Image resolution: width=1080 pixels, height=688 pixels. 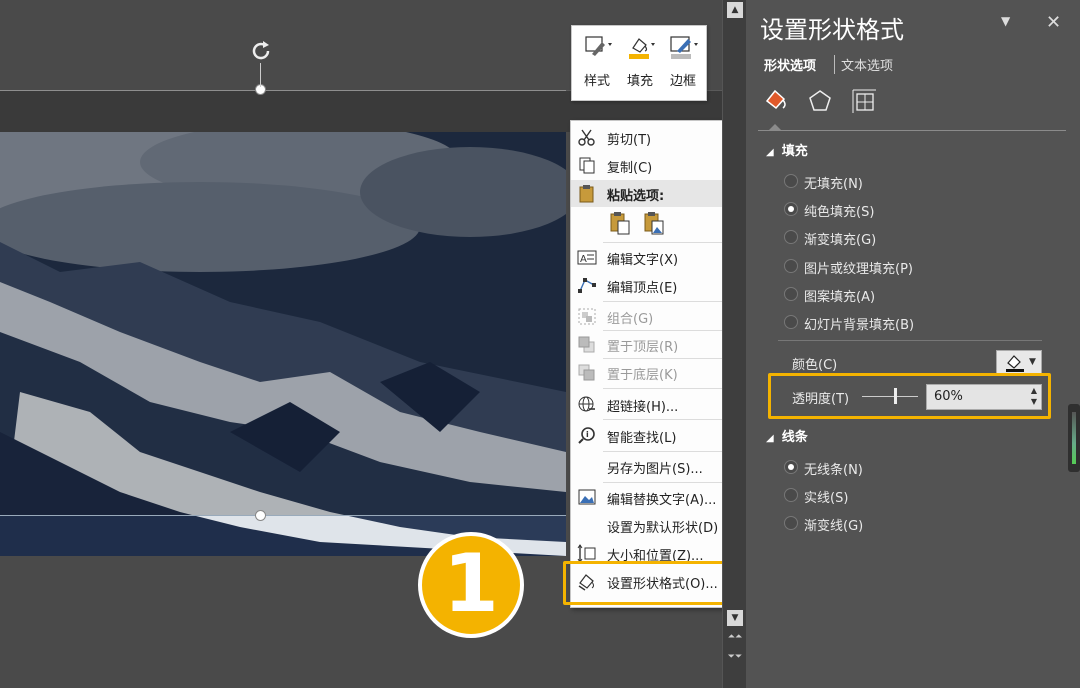 I want to click on vertical-scrollbar: ▲ ▼ ⏶⏶ ⏷⏷, so click(x=734, y=344).